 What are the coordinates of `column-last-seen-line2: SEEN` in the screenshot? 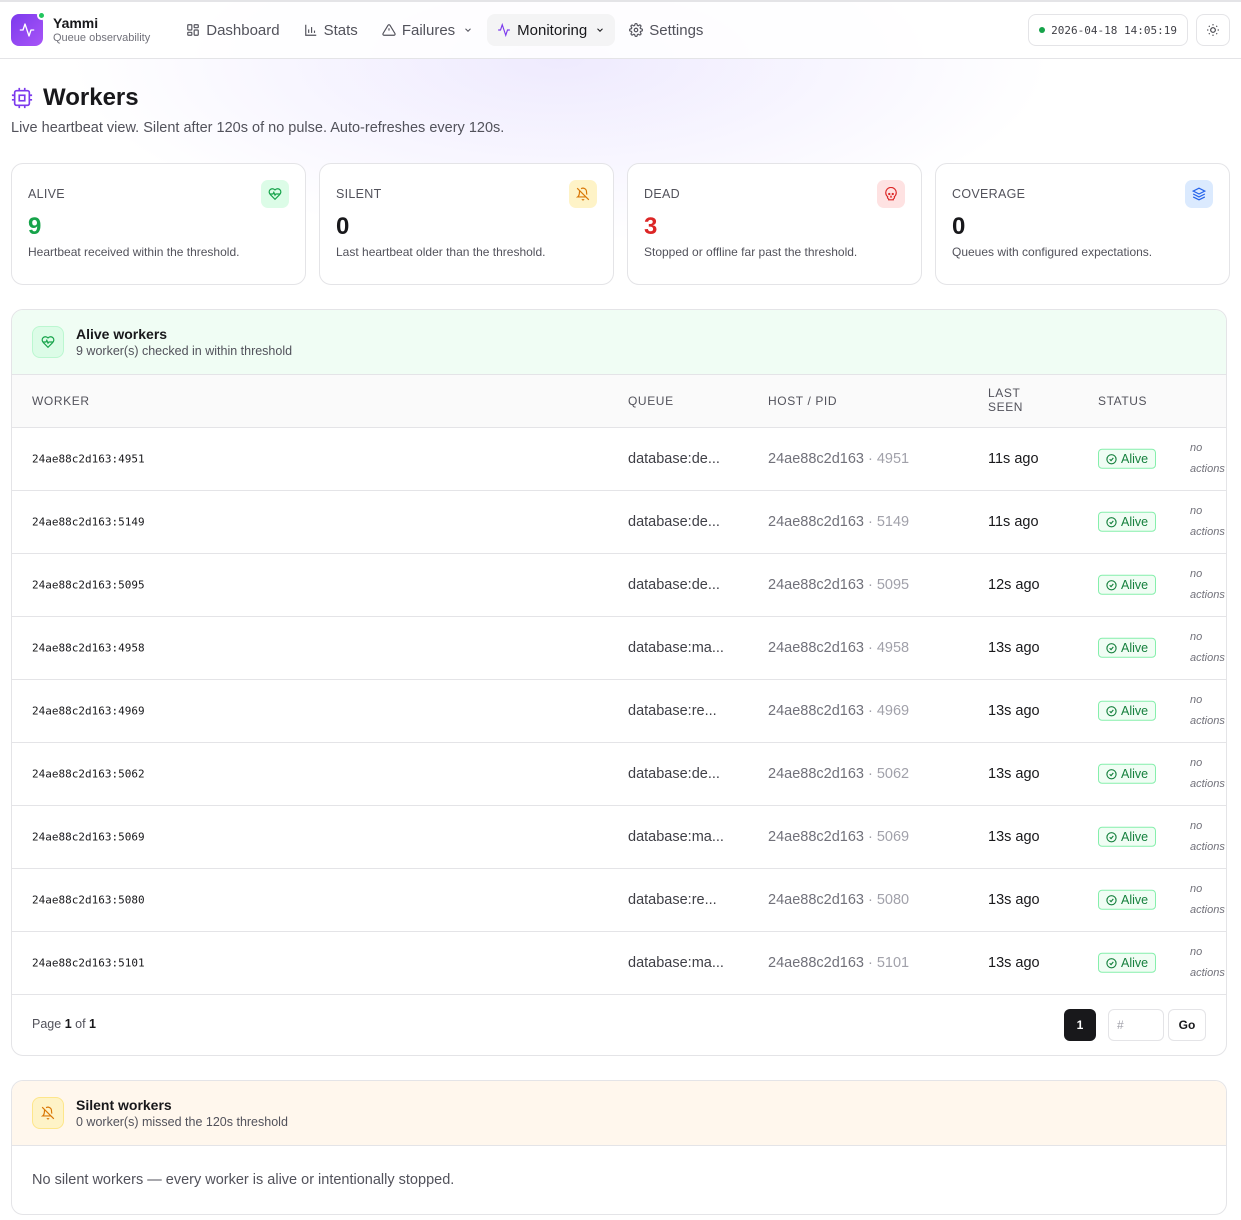 It's located at (1006, 407).